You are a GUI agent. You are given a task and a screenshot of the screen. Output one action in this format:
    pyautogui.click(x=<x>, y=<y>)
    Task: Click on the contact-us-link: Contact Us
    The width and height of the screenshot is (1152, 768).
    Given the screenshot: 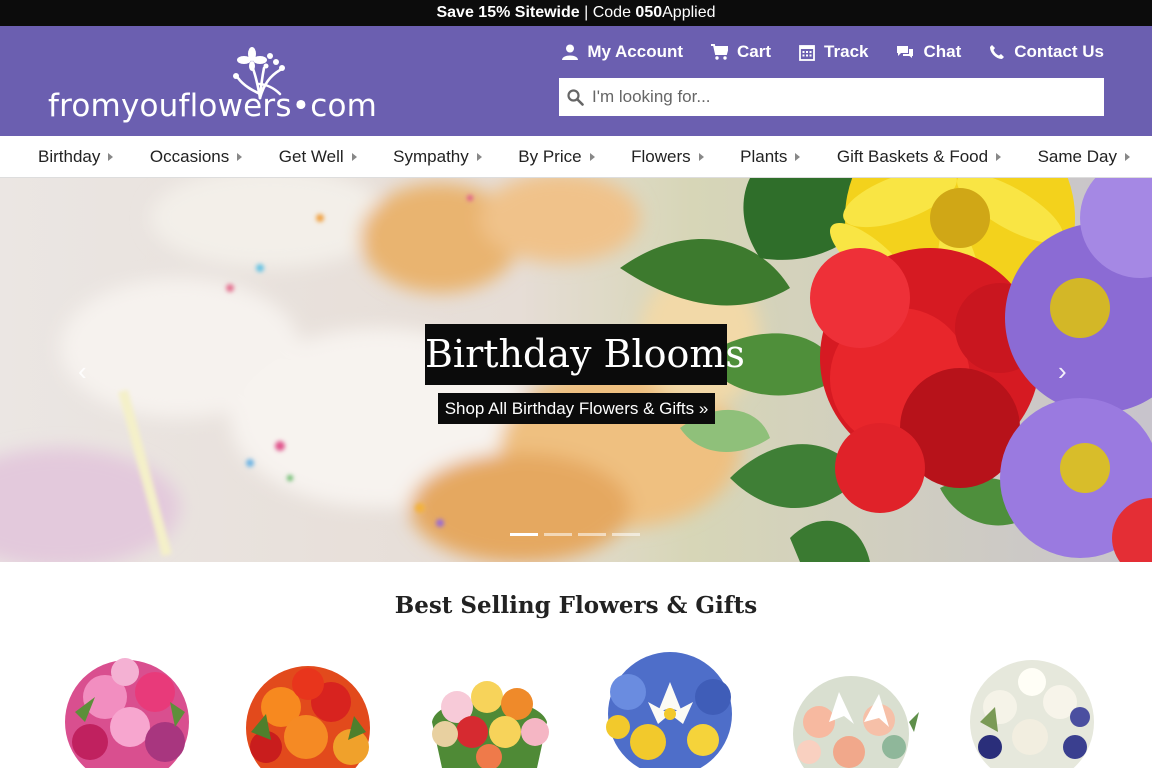 What is the action you would take?
    pyautogui.click(x=1046, y=52)
    